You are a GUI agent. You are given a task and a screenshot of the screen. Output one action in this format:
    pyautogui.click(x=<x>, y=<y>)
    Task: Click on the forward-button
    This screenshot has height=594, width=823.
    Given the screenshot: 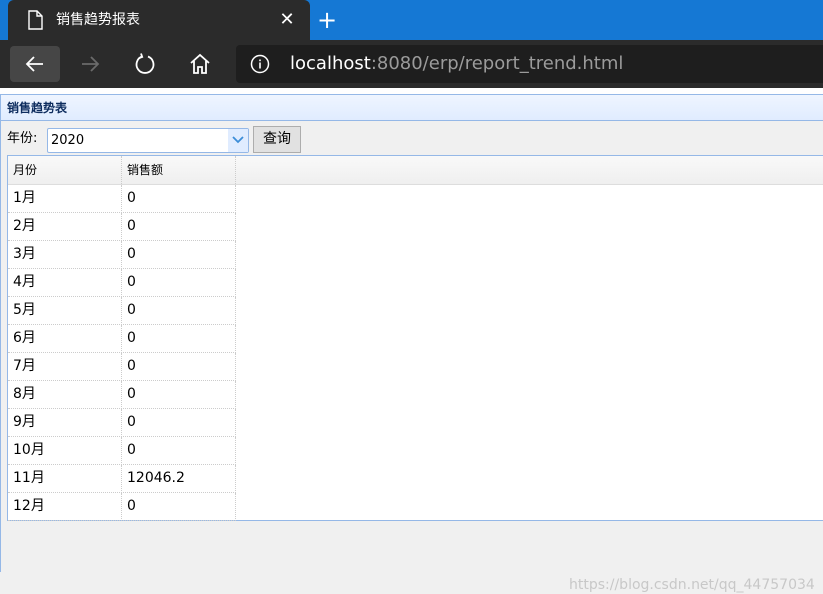 What is the action you would take?
    pyautogui.click(x=90, y=64)
    